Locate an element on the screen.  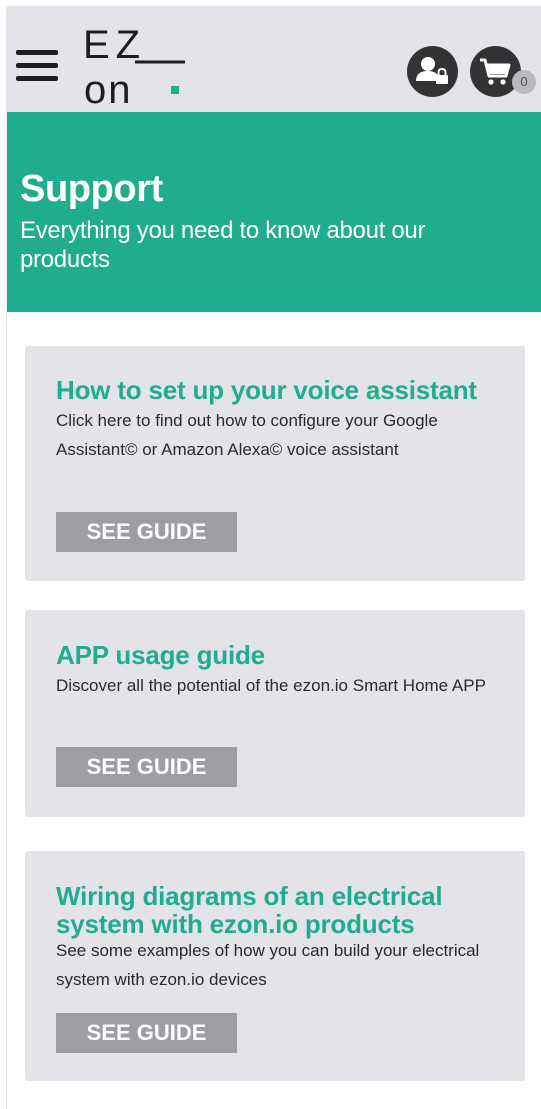
user-lock-icon is located at coordinates (432, 71).